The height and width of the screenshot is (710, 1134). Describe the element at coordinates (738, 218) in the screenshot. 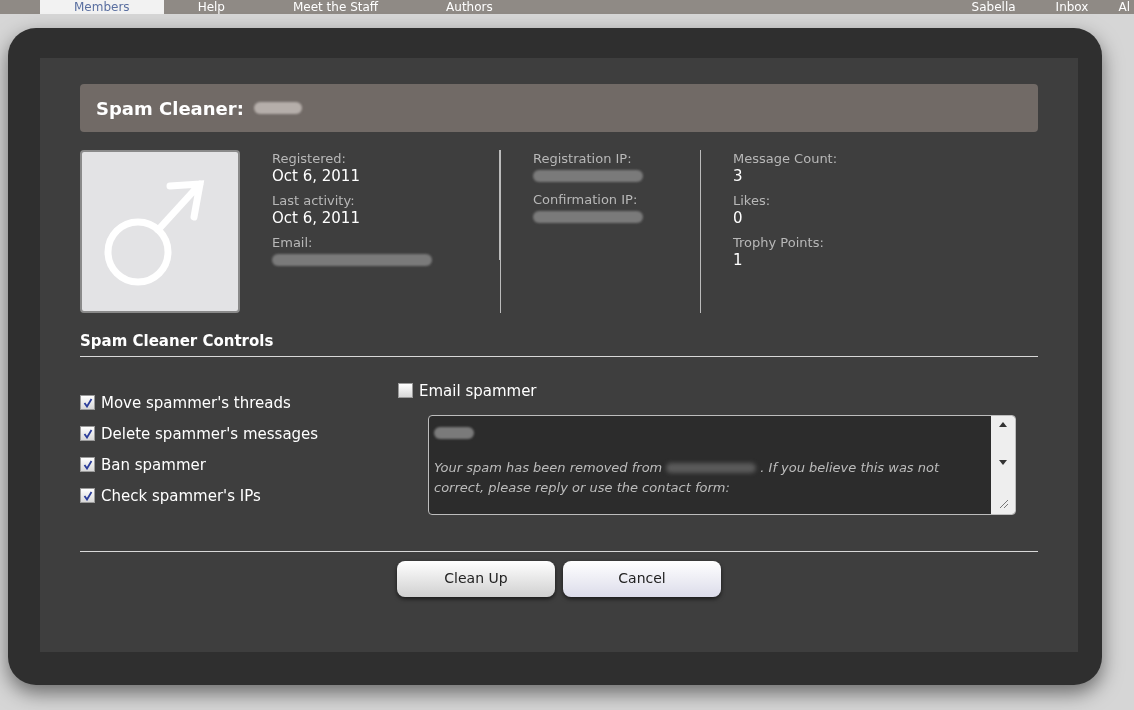

I see `stat-value: 0` at that location.